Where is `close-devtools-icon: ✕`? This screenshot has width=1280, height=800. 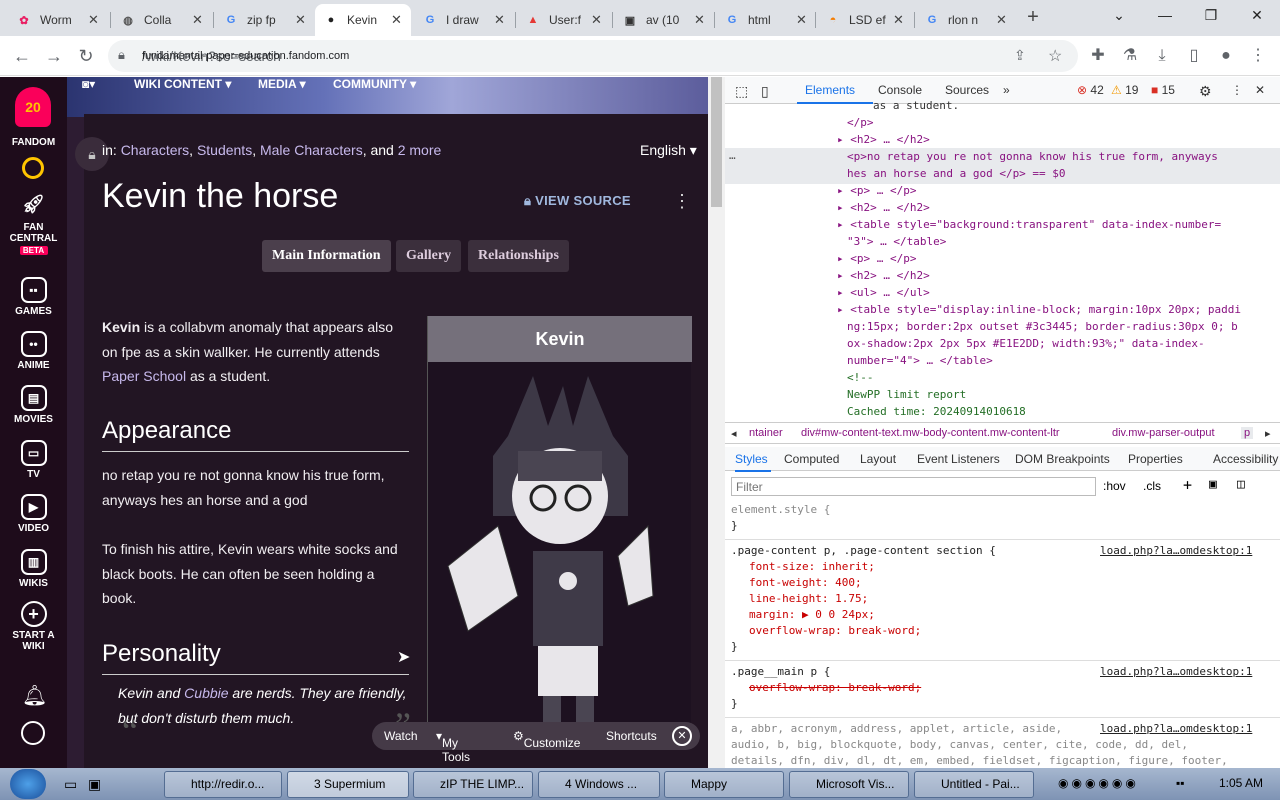 close-devtools-icon: ✕ is located at coordinates (1260, 90).